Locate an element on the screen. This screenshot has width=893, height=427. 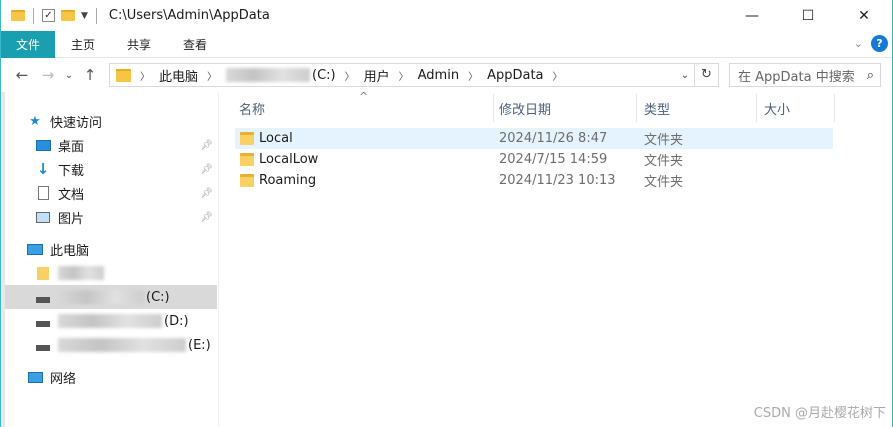
address-controls: ⌄ ↻ is located at coordinates (697, 75).